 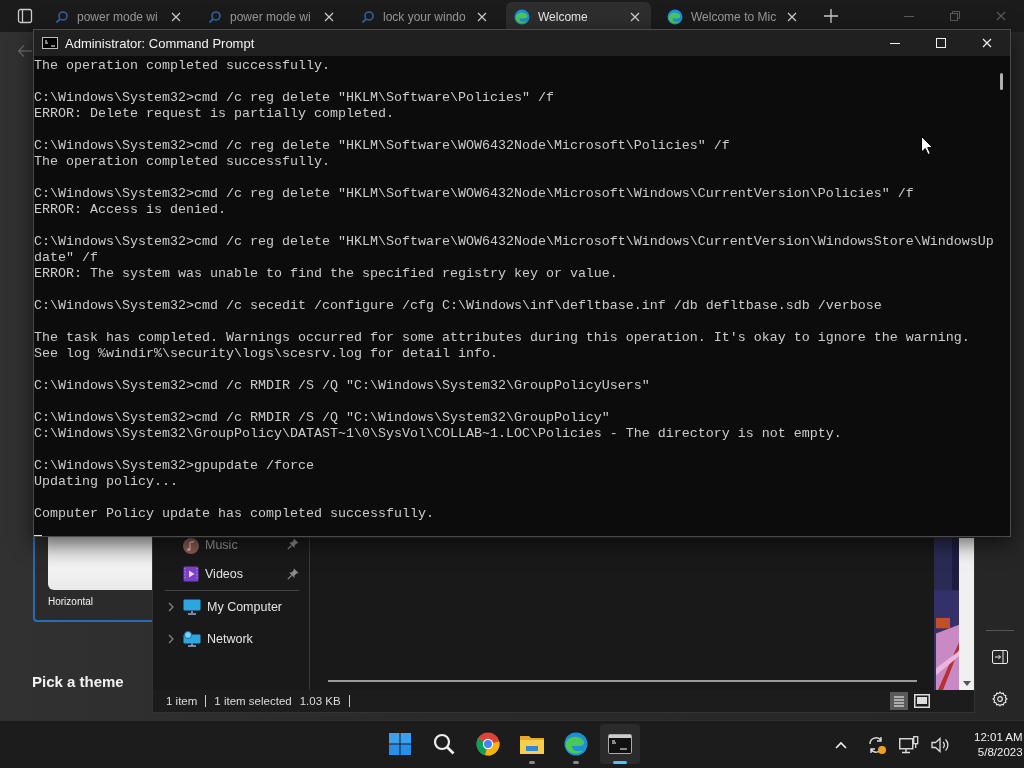 I want to click on start-icon, so click(x=400, y=744).